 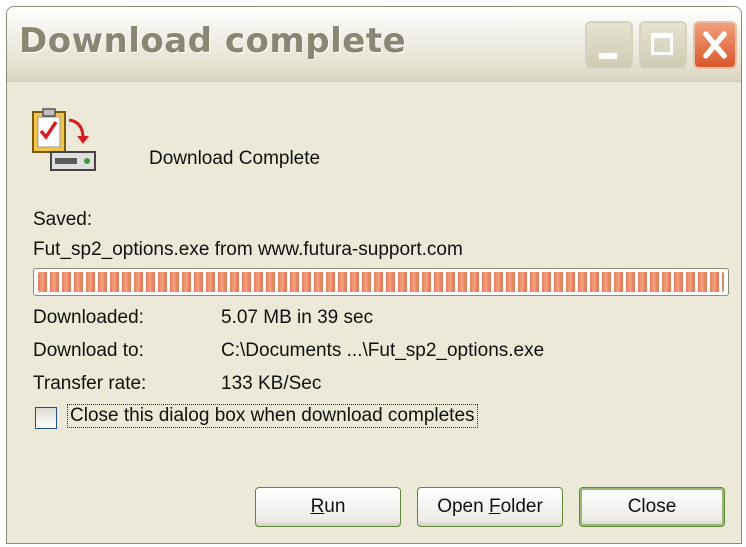 I want to click on run-label-suffix: un, so click(x=335, y=506).